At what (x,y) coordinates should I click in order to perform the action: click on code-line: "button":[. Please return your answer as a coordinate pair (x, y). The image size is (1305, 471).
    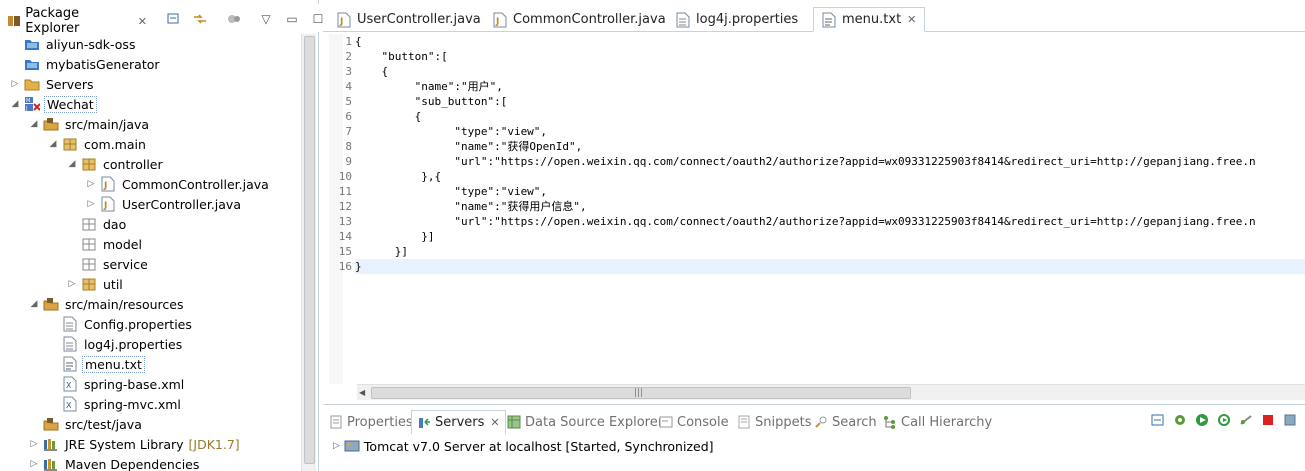
    Looking at the image, I should click on (830, 56).